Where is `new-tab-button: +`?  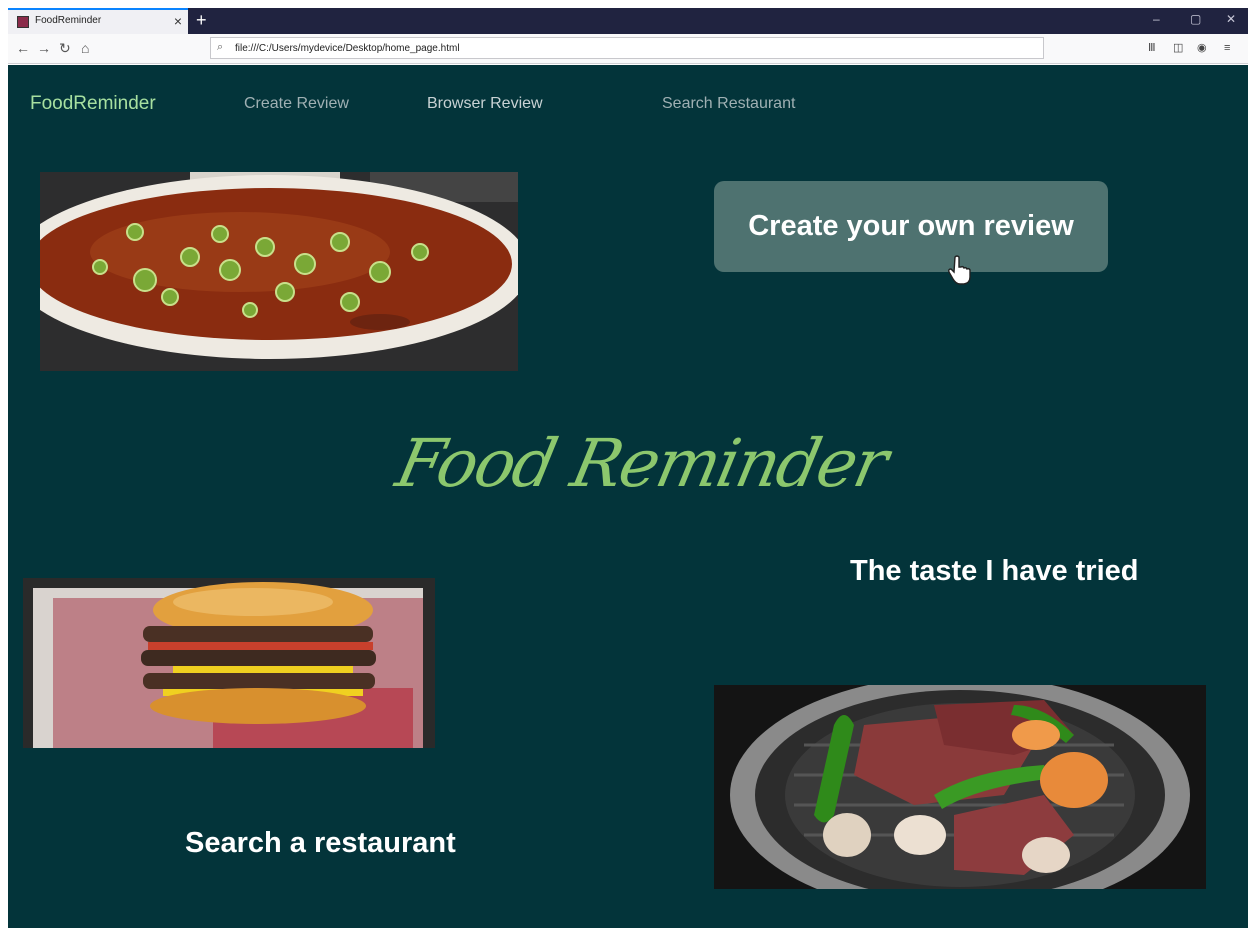 new-tab-button: + is located at coordinates (201, 20).